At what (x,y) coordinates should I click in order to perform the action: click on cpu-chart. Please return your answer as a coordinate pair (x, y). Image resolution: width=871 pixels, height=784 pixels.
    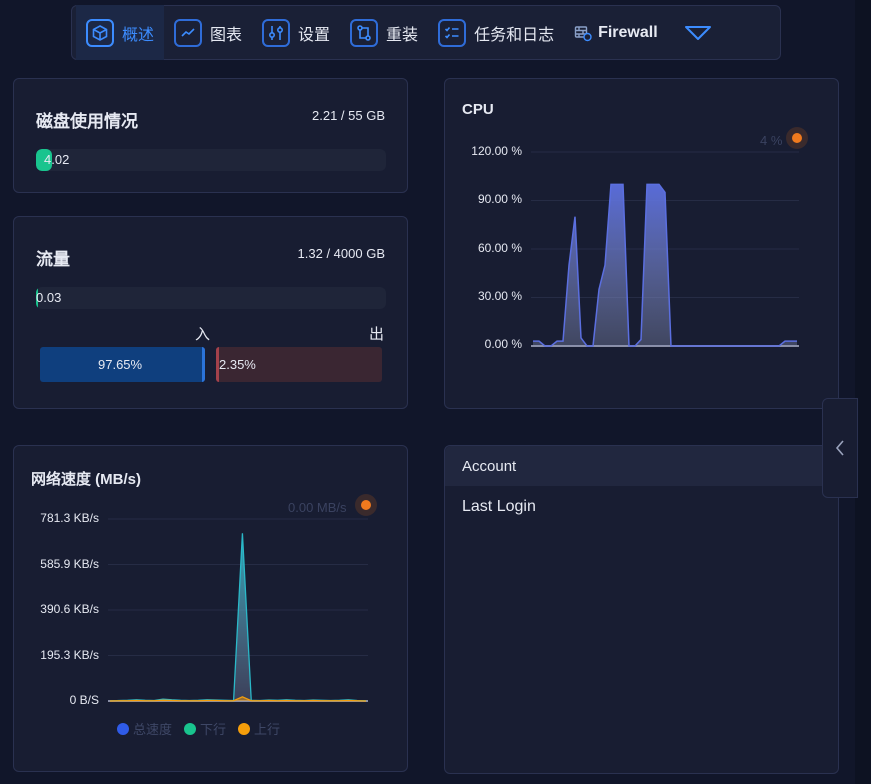
    Looking at the image, I should click on (665, 249).